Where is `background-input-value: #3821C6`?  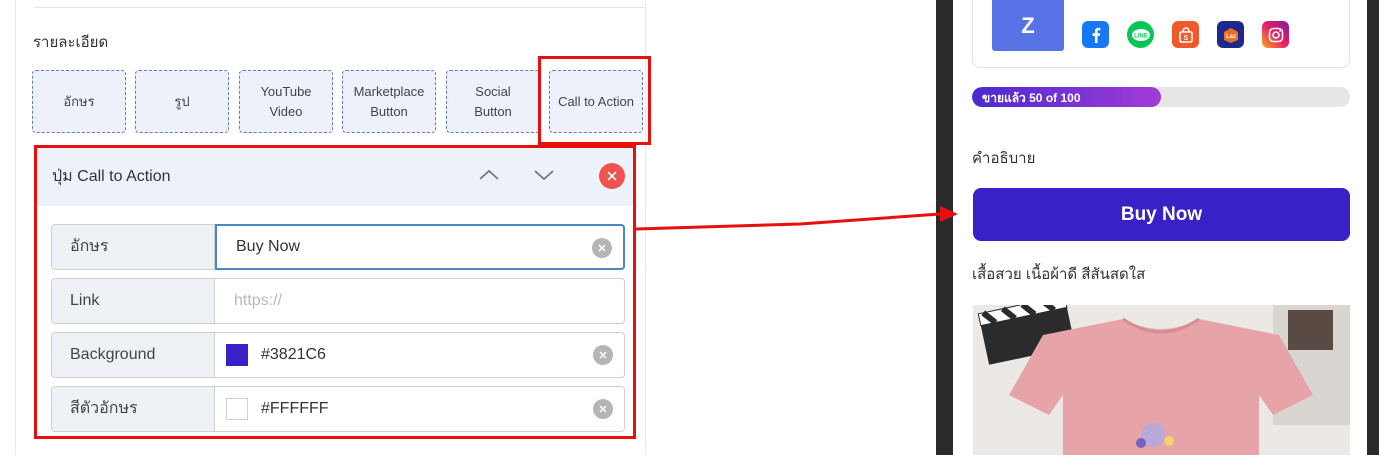
background-input-value: #3821C6 is located at coordinates (293, 354).